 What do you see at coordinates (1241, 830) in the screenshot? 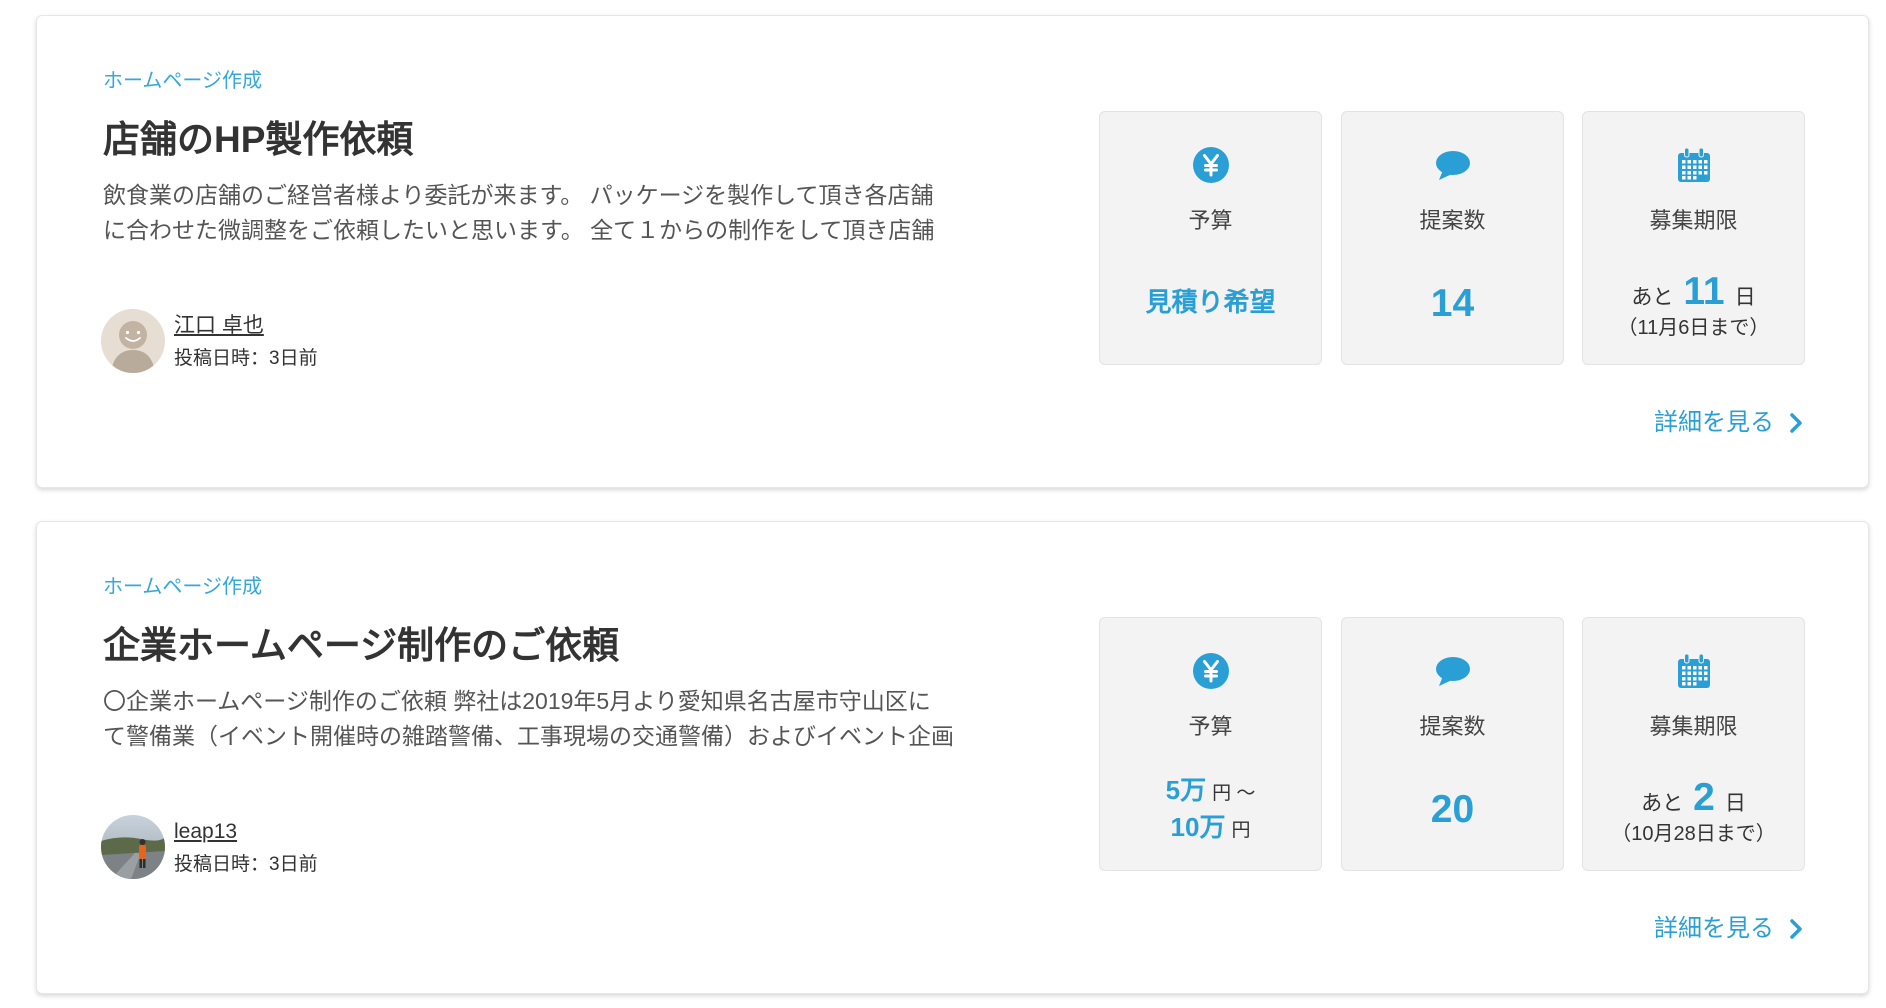
I see `budget-max-unit: 円` at bounding box center [1241, 830].